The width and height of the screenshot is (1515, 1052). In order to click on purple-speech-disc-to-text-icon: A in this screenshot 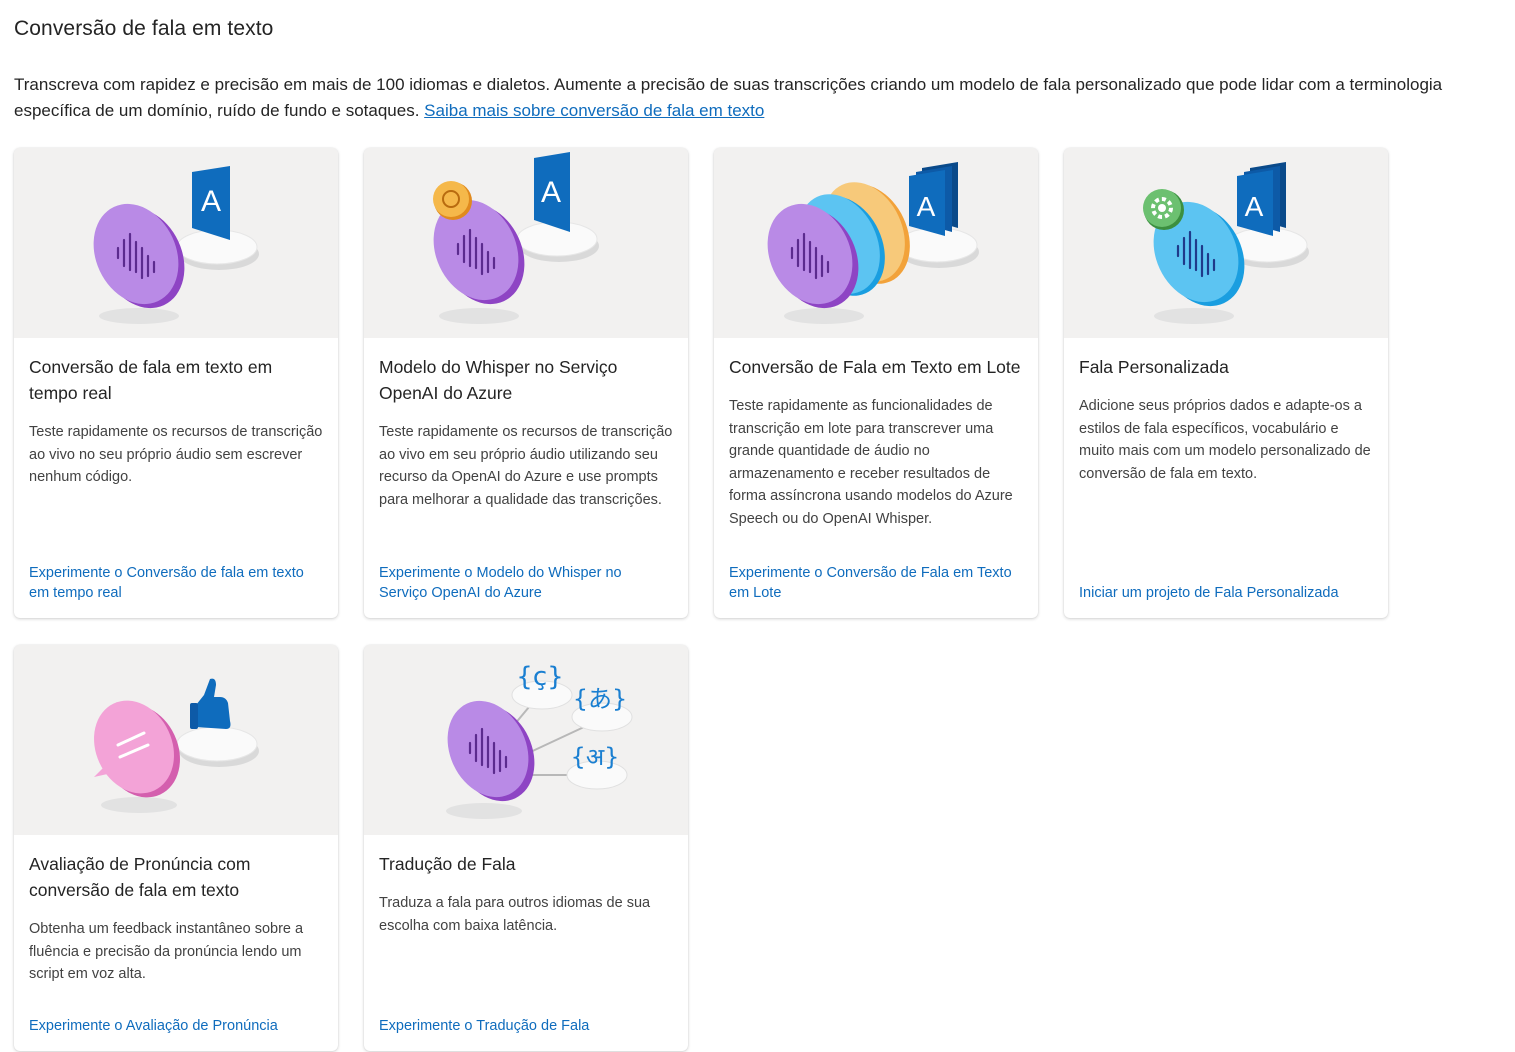, I will do `click(176, 245)`.